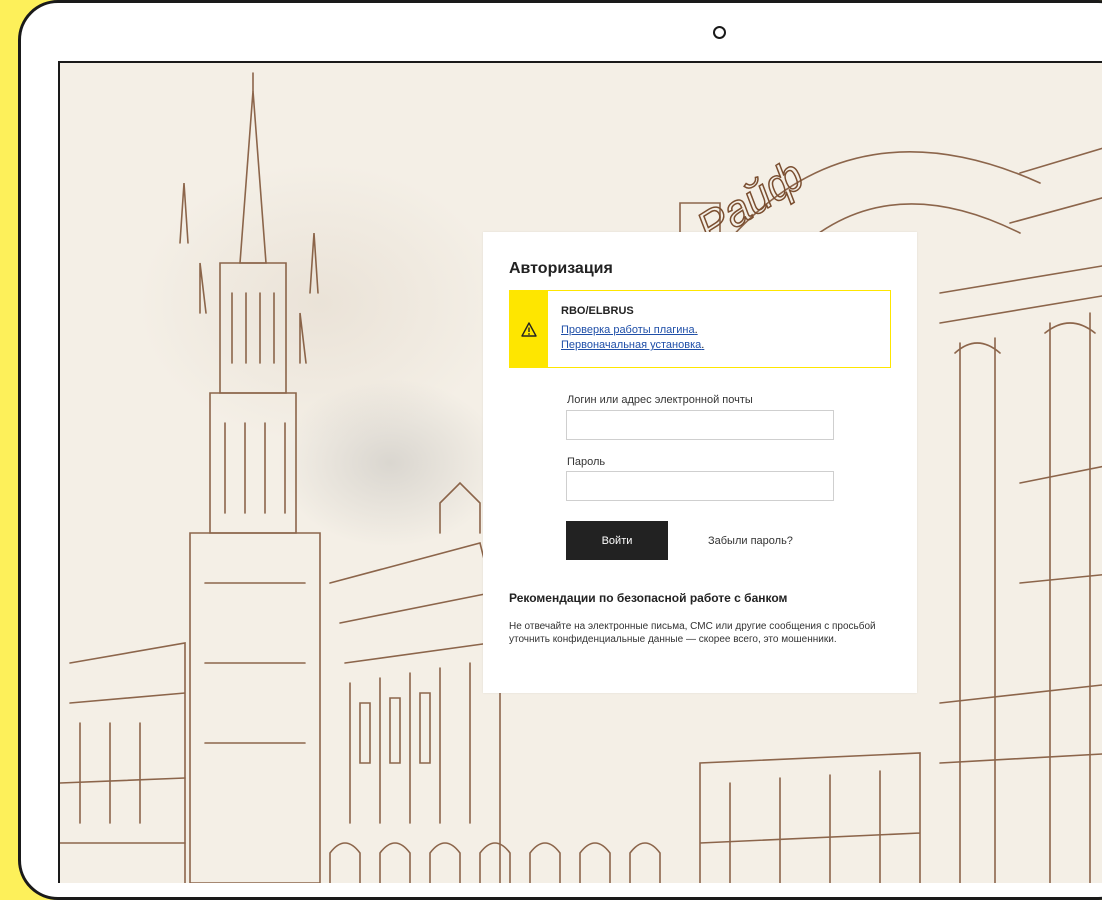 This screenshot has width=1102, height=900. I want to click on login-button: Войти, so click(617, 540).